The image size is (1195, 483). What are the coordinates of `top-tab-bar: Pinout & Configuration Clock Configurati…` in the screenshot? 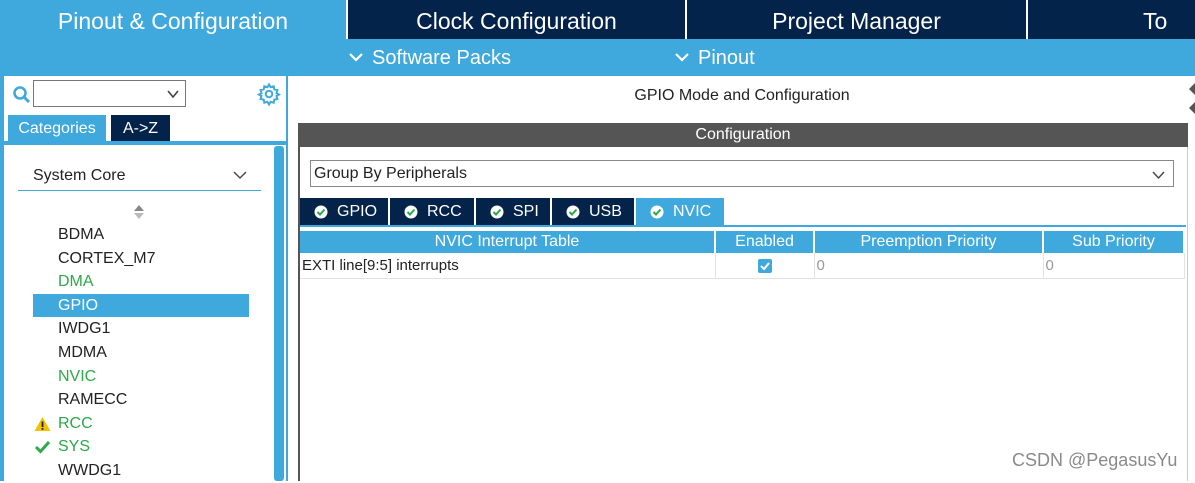 It's located at (597, 19).